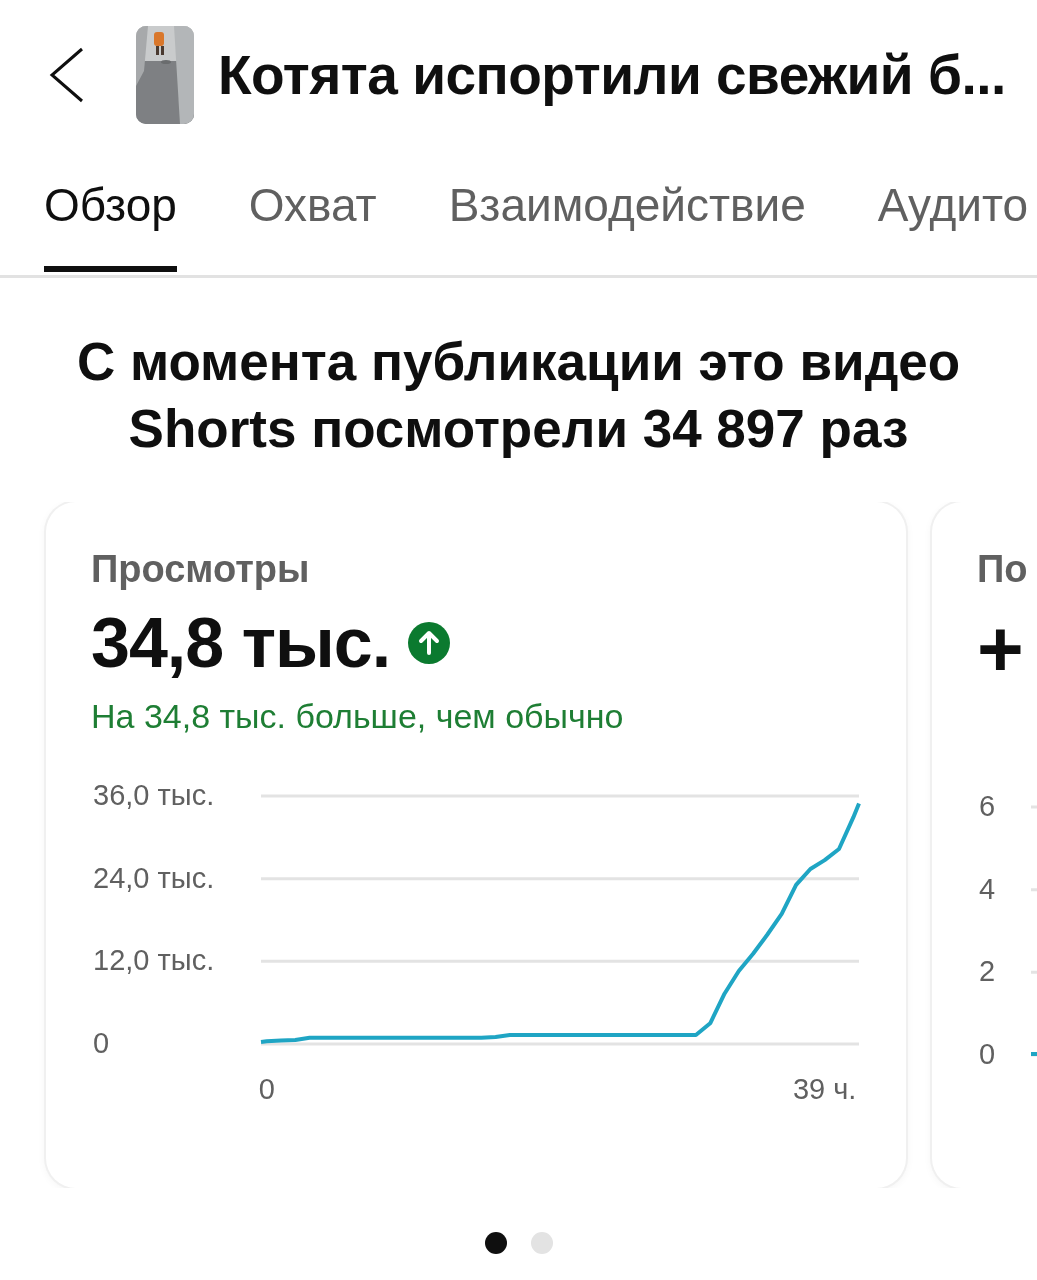  What do you see at coordinates (154, 877) in the screenshot?
I see `axis-label: 24,0 тыс.` at bounding box center [154, 877].